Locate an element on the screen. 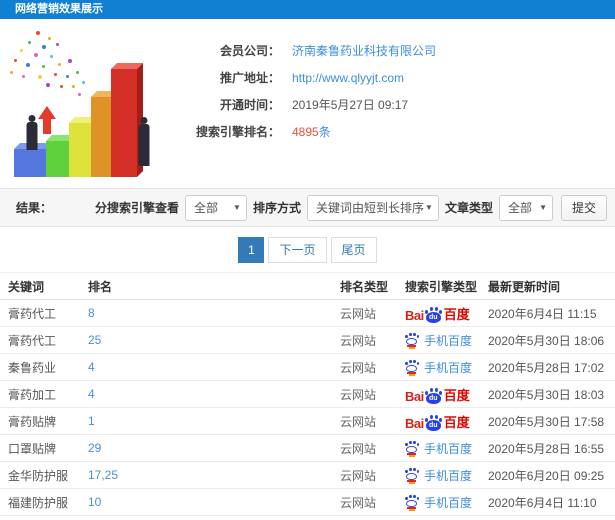 The height and width of the screenshot is (520, 615). keyword-cell: 福建防护服 is located at coordinates (38, 502).